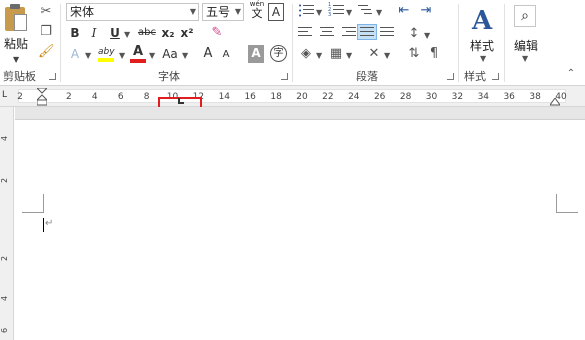 The width and height of the screenshot is (585, 340). Describe the element at coordinates (226, 55) in the screenshot. I see `shrink-font-button: A` at that location.